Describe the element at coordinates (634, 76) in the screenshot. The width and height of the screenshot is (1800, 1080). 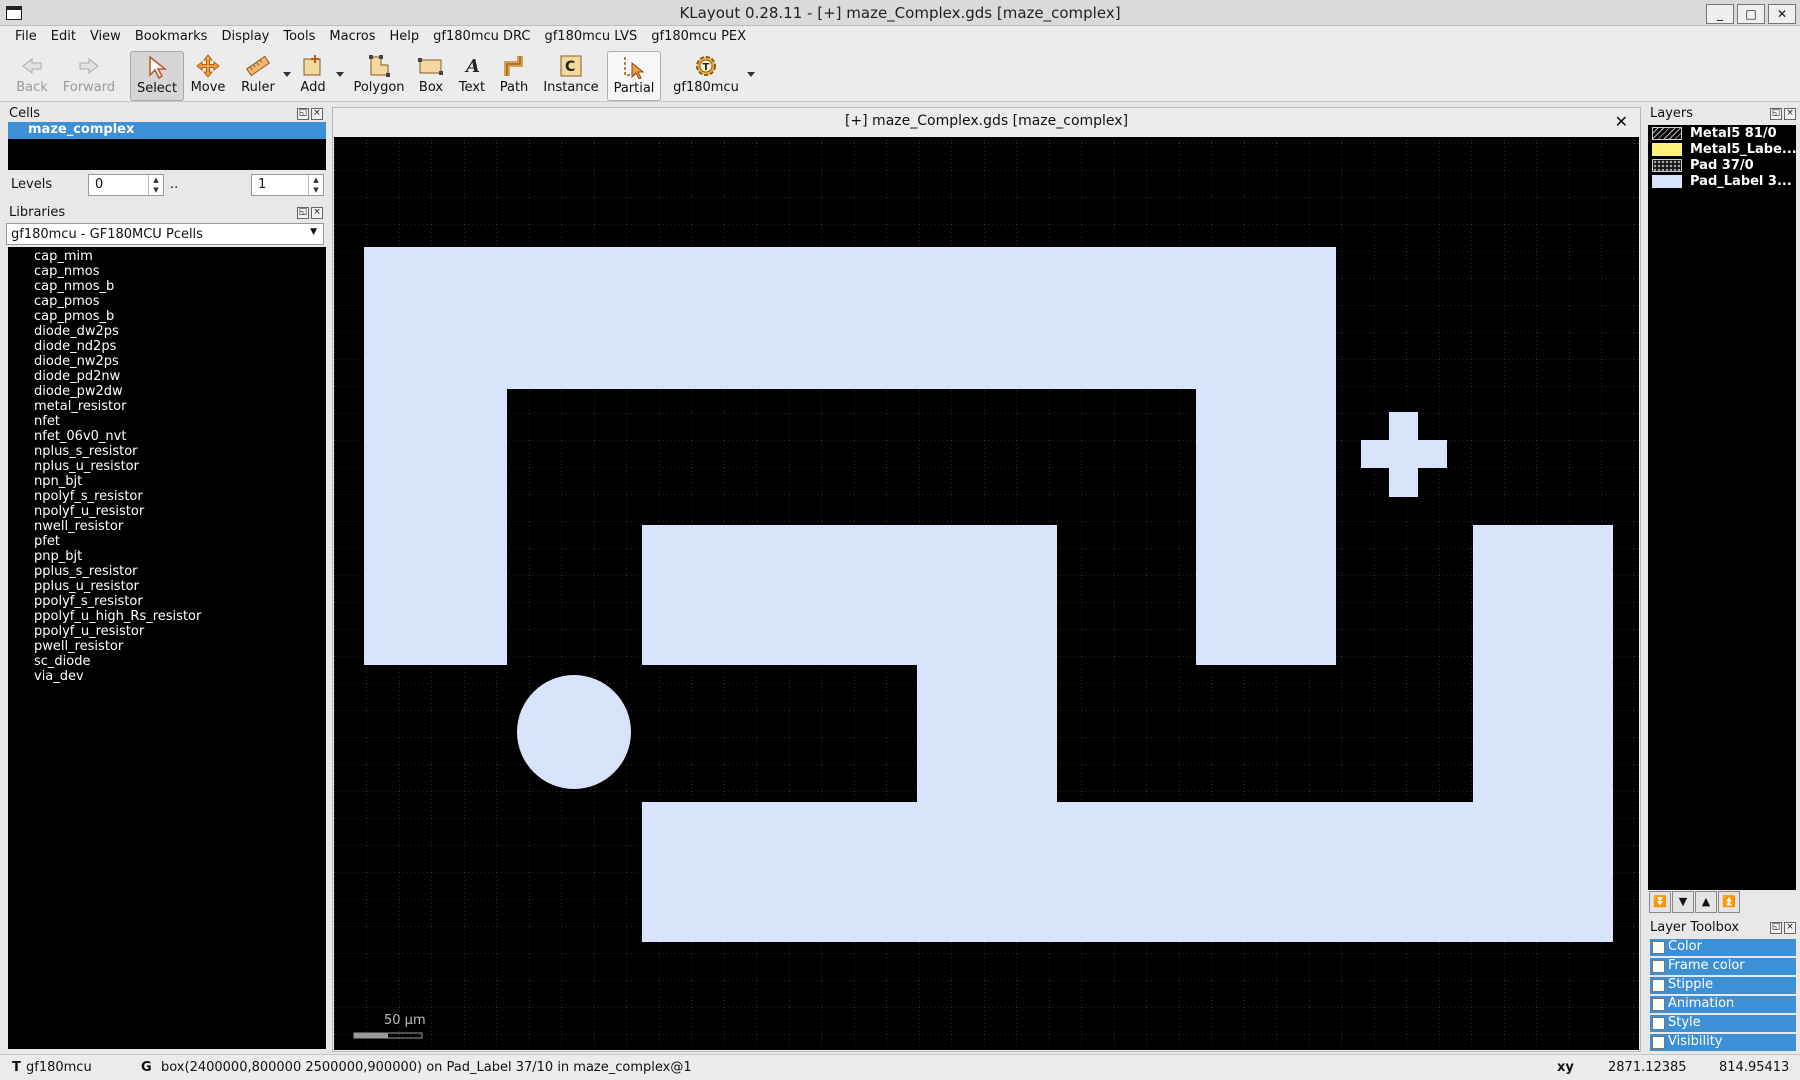
I see `partial-button: Partial` at that location.